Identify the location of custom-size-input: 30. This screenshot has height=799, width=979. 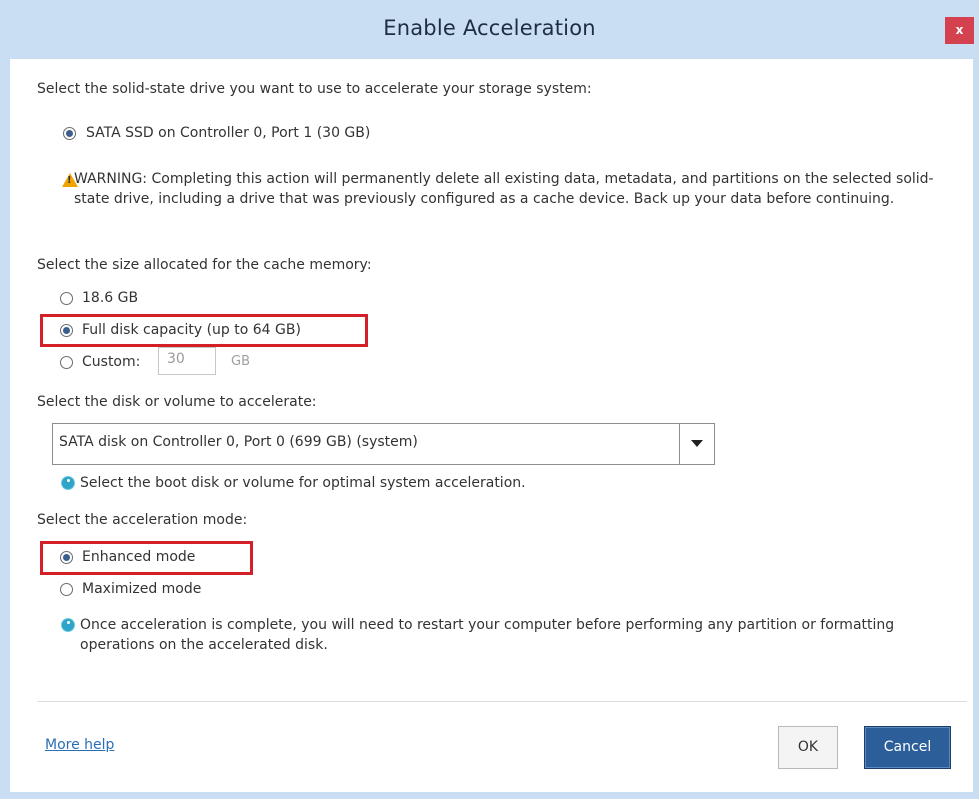
(187, 361).